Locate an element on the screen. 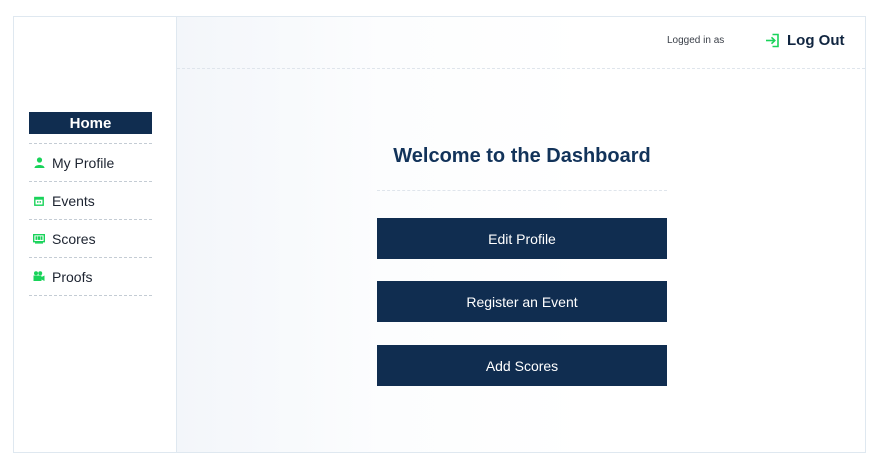  sidebar-item-proofs: Proofs is located at coordinates (90, 277).